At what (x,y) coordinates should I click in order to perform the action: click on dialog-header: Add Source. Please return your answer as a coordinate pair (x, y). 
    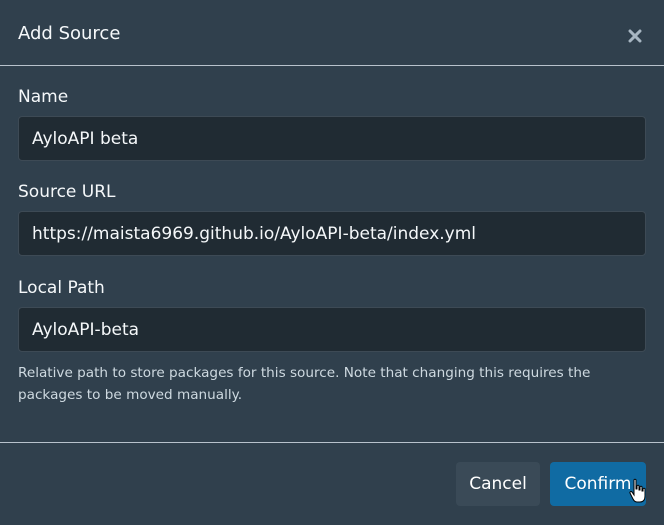
    Looking at the image, I should click on (332, 33).